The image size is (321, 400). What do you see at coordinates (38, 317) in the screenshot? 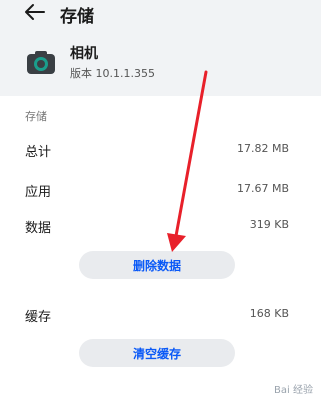
I see `row-label: 缓存` at bounding box center [38, 317].